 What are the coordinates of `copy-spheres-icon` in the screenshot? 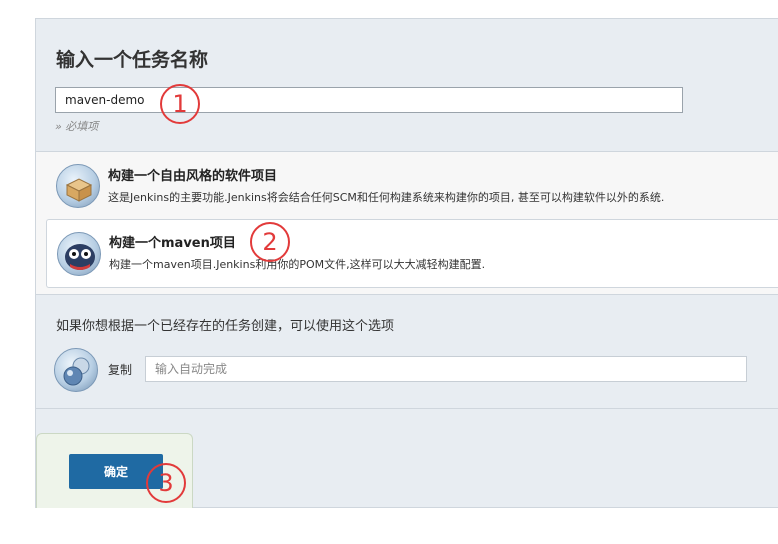 It's located at (76, 370).